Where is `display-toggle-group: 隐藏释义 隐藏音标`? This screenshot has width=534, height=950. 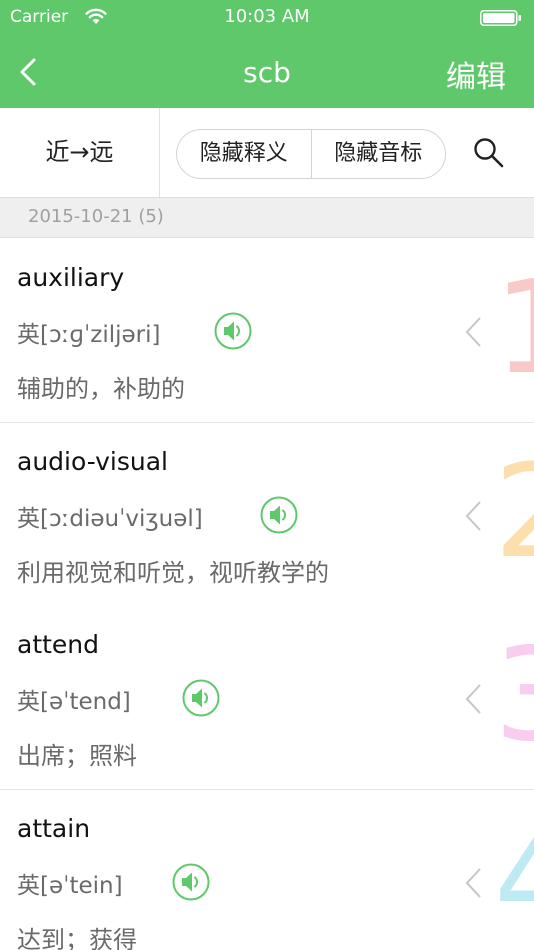 display-toggle-group: 隐藏释义 隐藏音标 is located at coordinates (311, 154).